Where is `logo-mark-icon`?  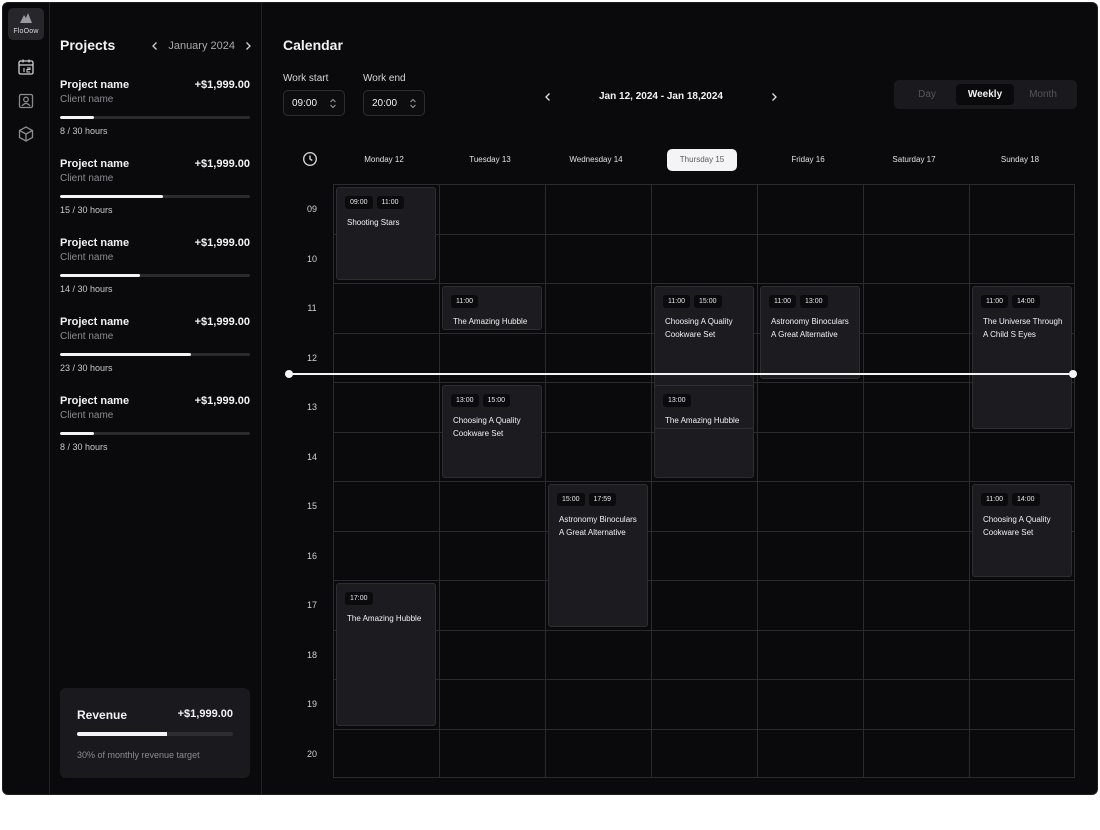
logo-mark-icon is located at coordinates (26, 18).